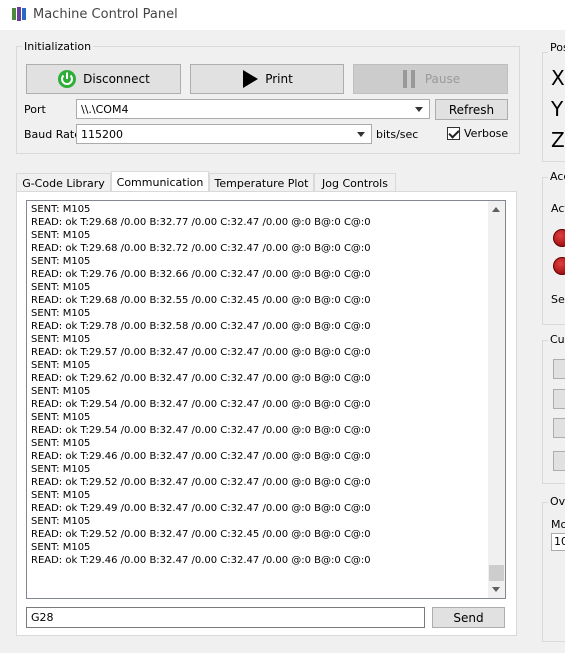  I want to click on position-title: Pos, so click(556, 47).